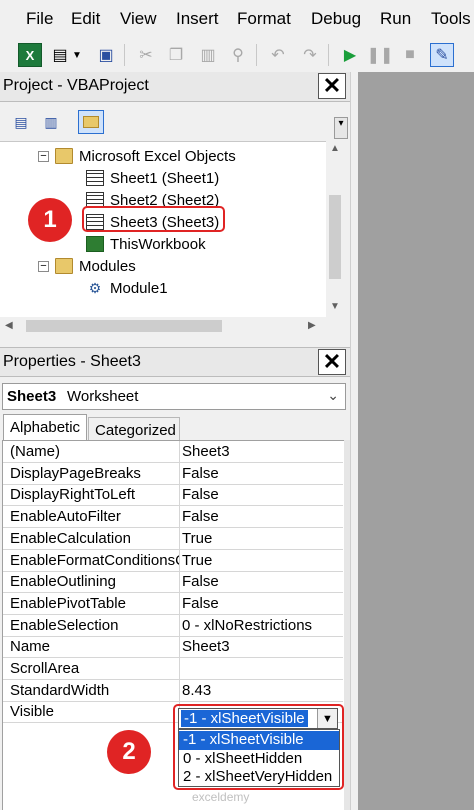 Image resolution: width=474 pixels, height=810 pixels. Describe the element at coordinates (173, 473) in the screenshot. I see `property-row: DisplayPageBreaks False` at that location.